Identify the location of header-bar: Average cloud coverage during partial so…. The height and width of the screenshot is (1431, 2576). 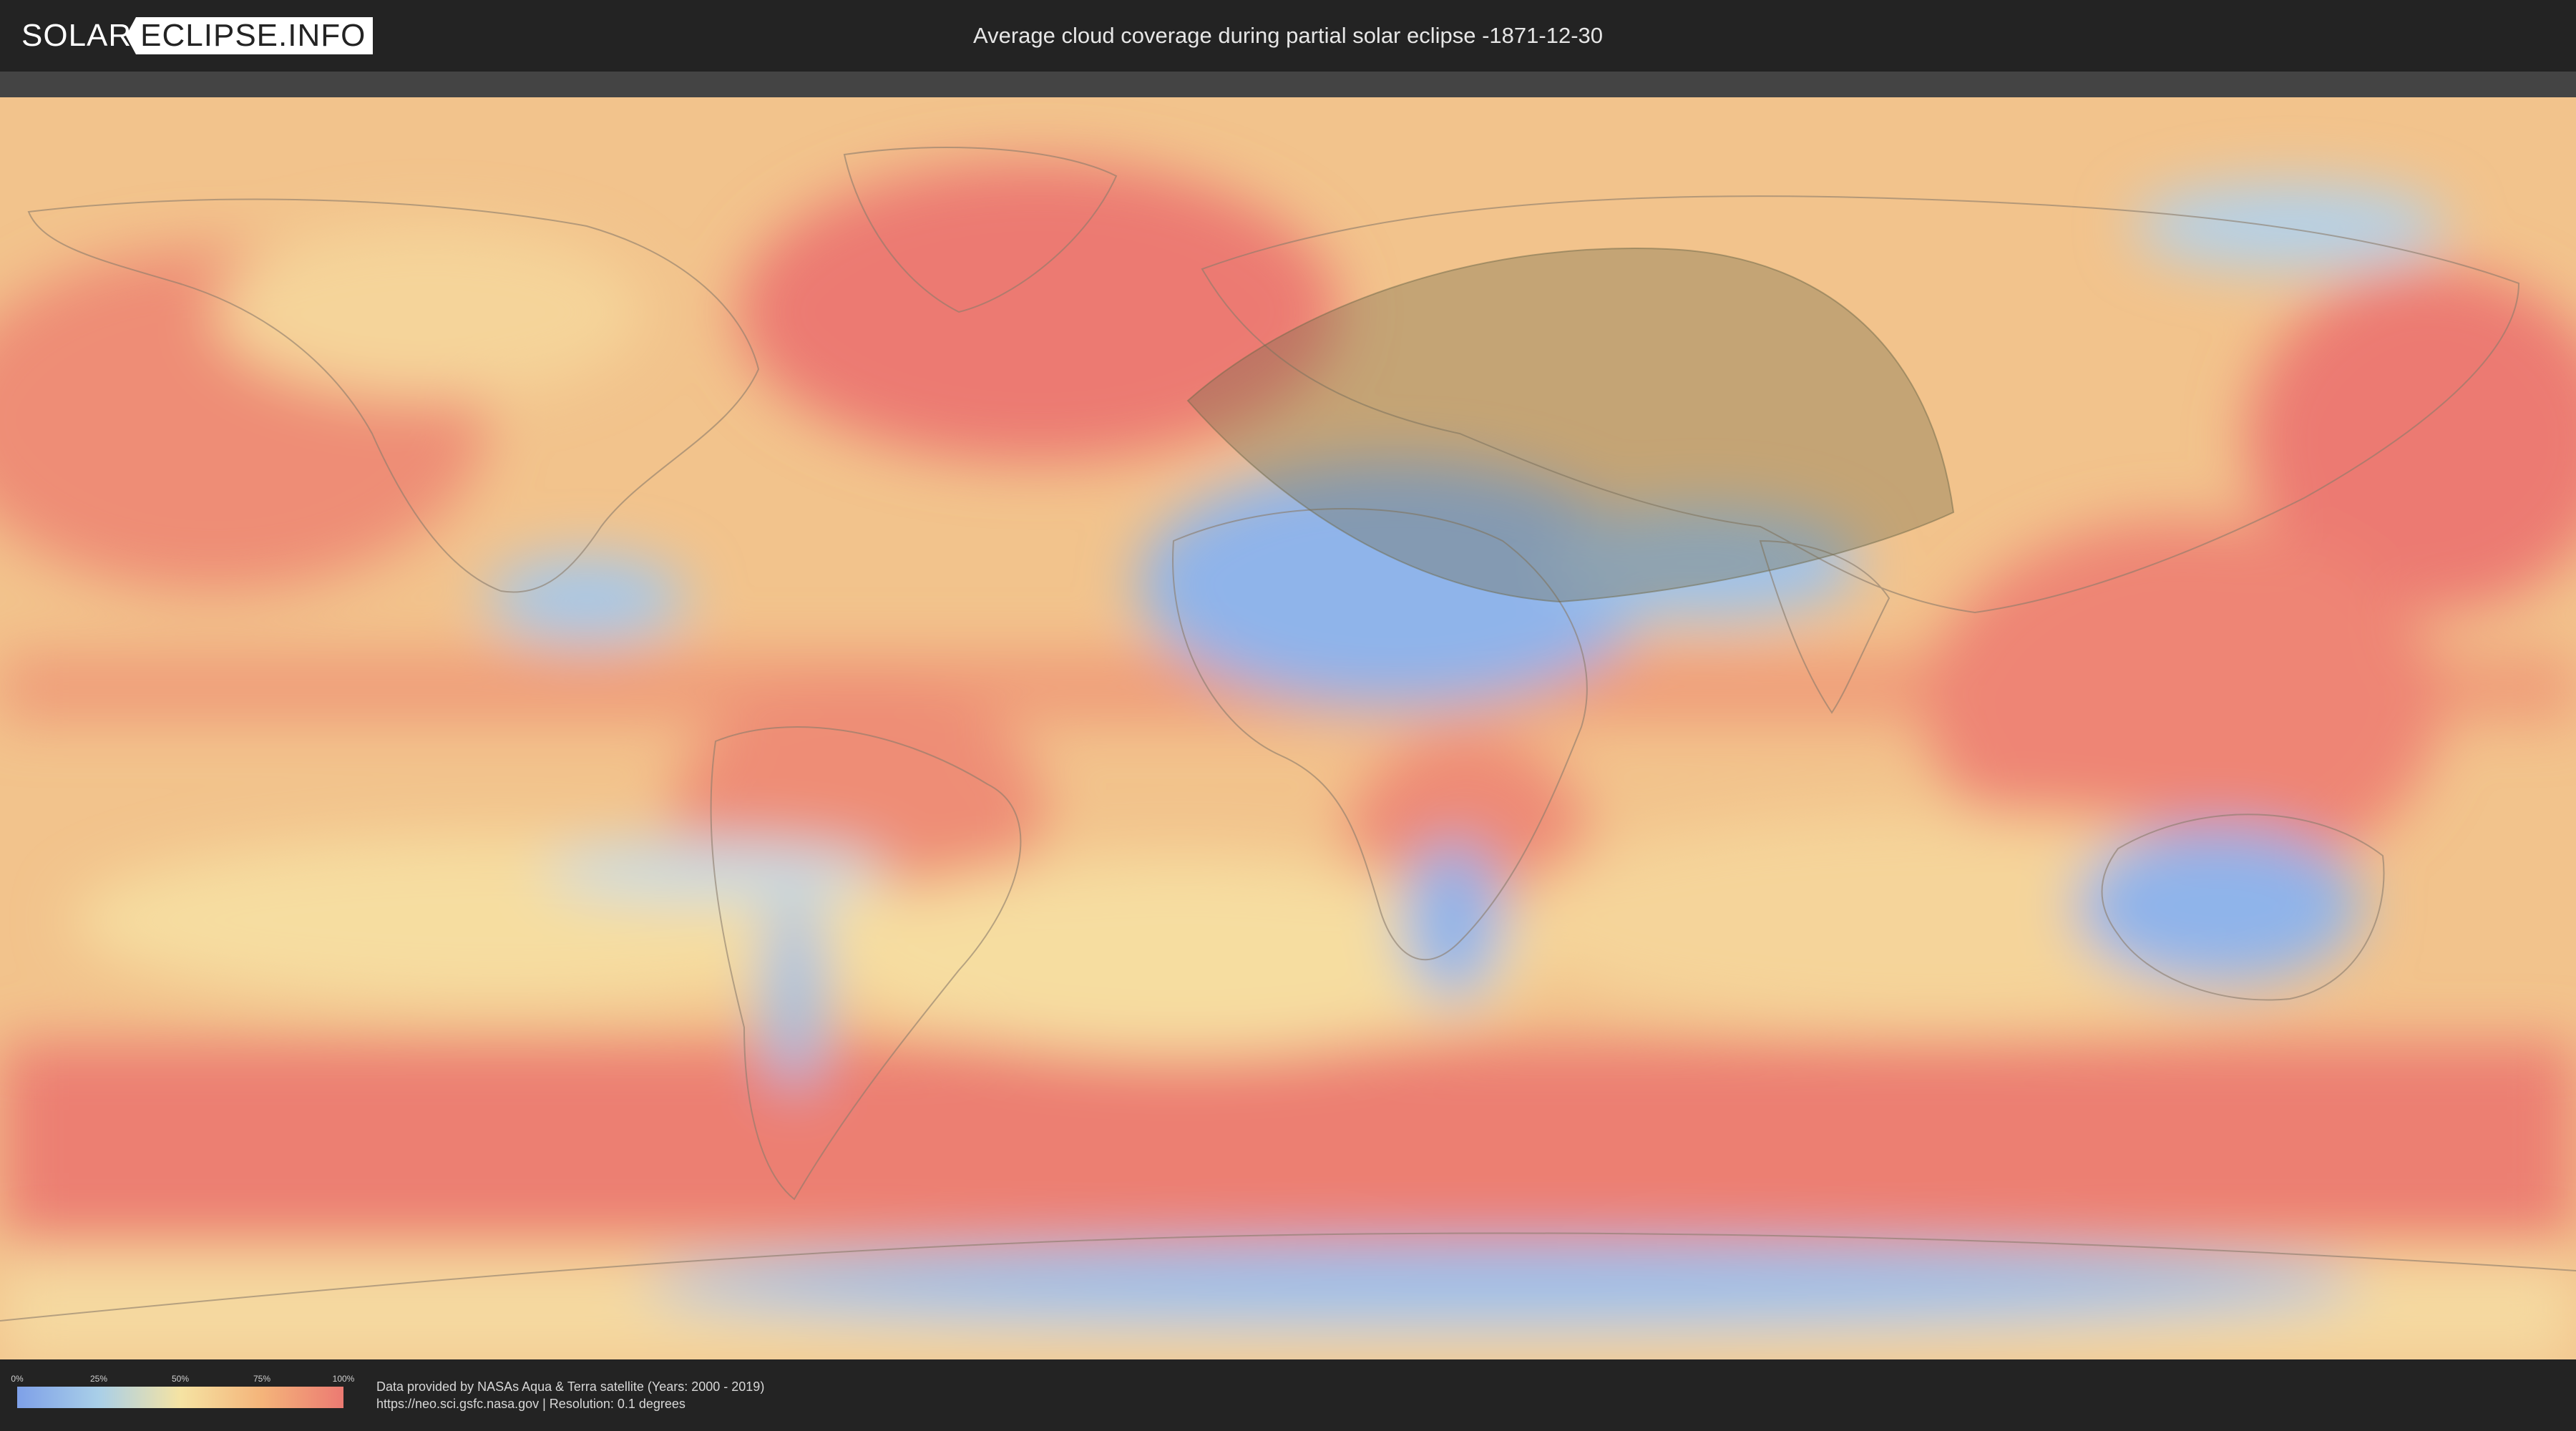
(1288, 36).